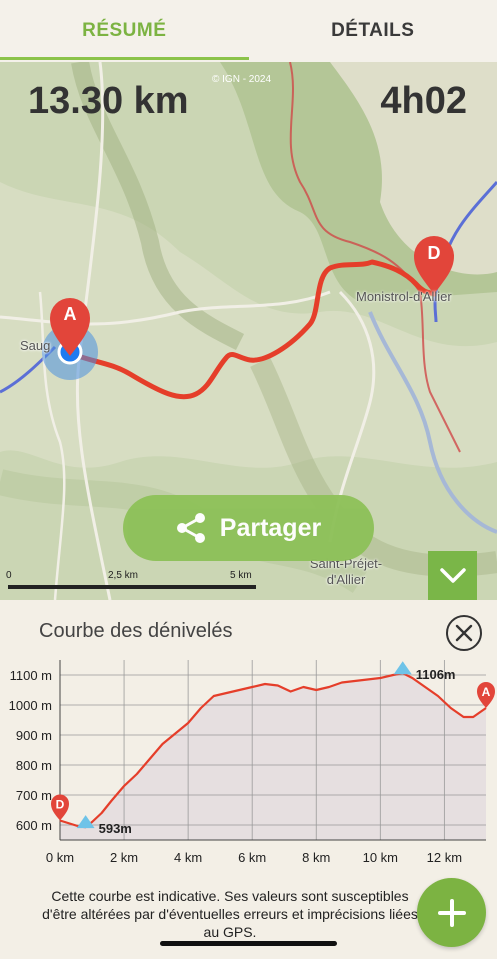 Image resolution: width=497 pixels, height=959 pixels. Describe the element at coordinates (31, 675) in the screenshot. I see `y-tick-label: 1100 m` at that location.